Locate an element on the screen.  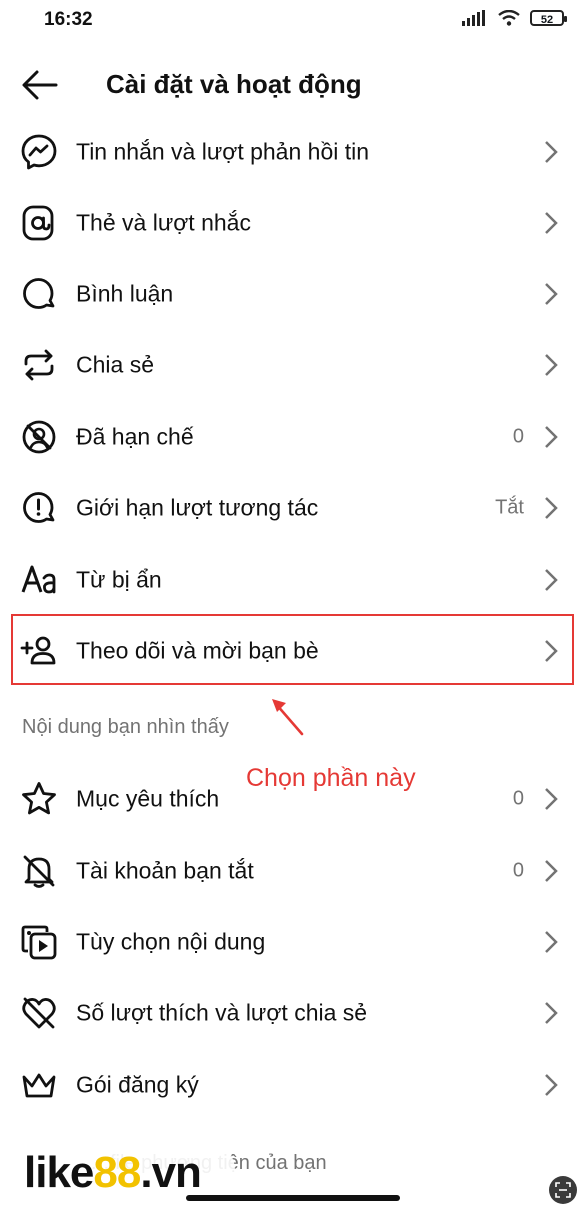
settings-item-label: Mục yêu thích is located at coordinates (148, 798).